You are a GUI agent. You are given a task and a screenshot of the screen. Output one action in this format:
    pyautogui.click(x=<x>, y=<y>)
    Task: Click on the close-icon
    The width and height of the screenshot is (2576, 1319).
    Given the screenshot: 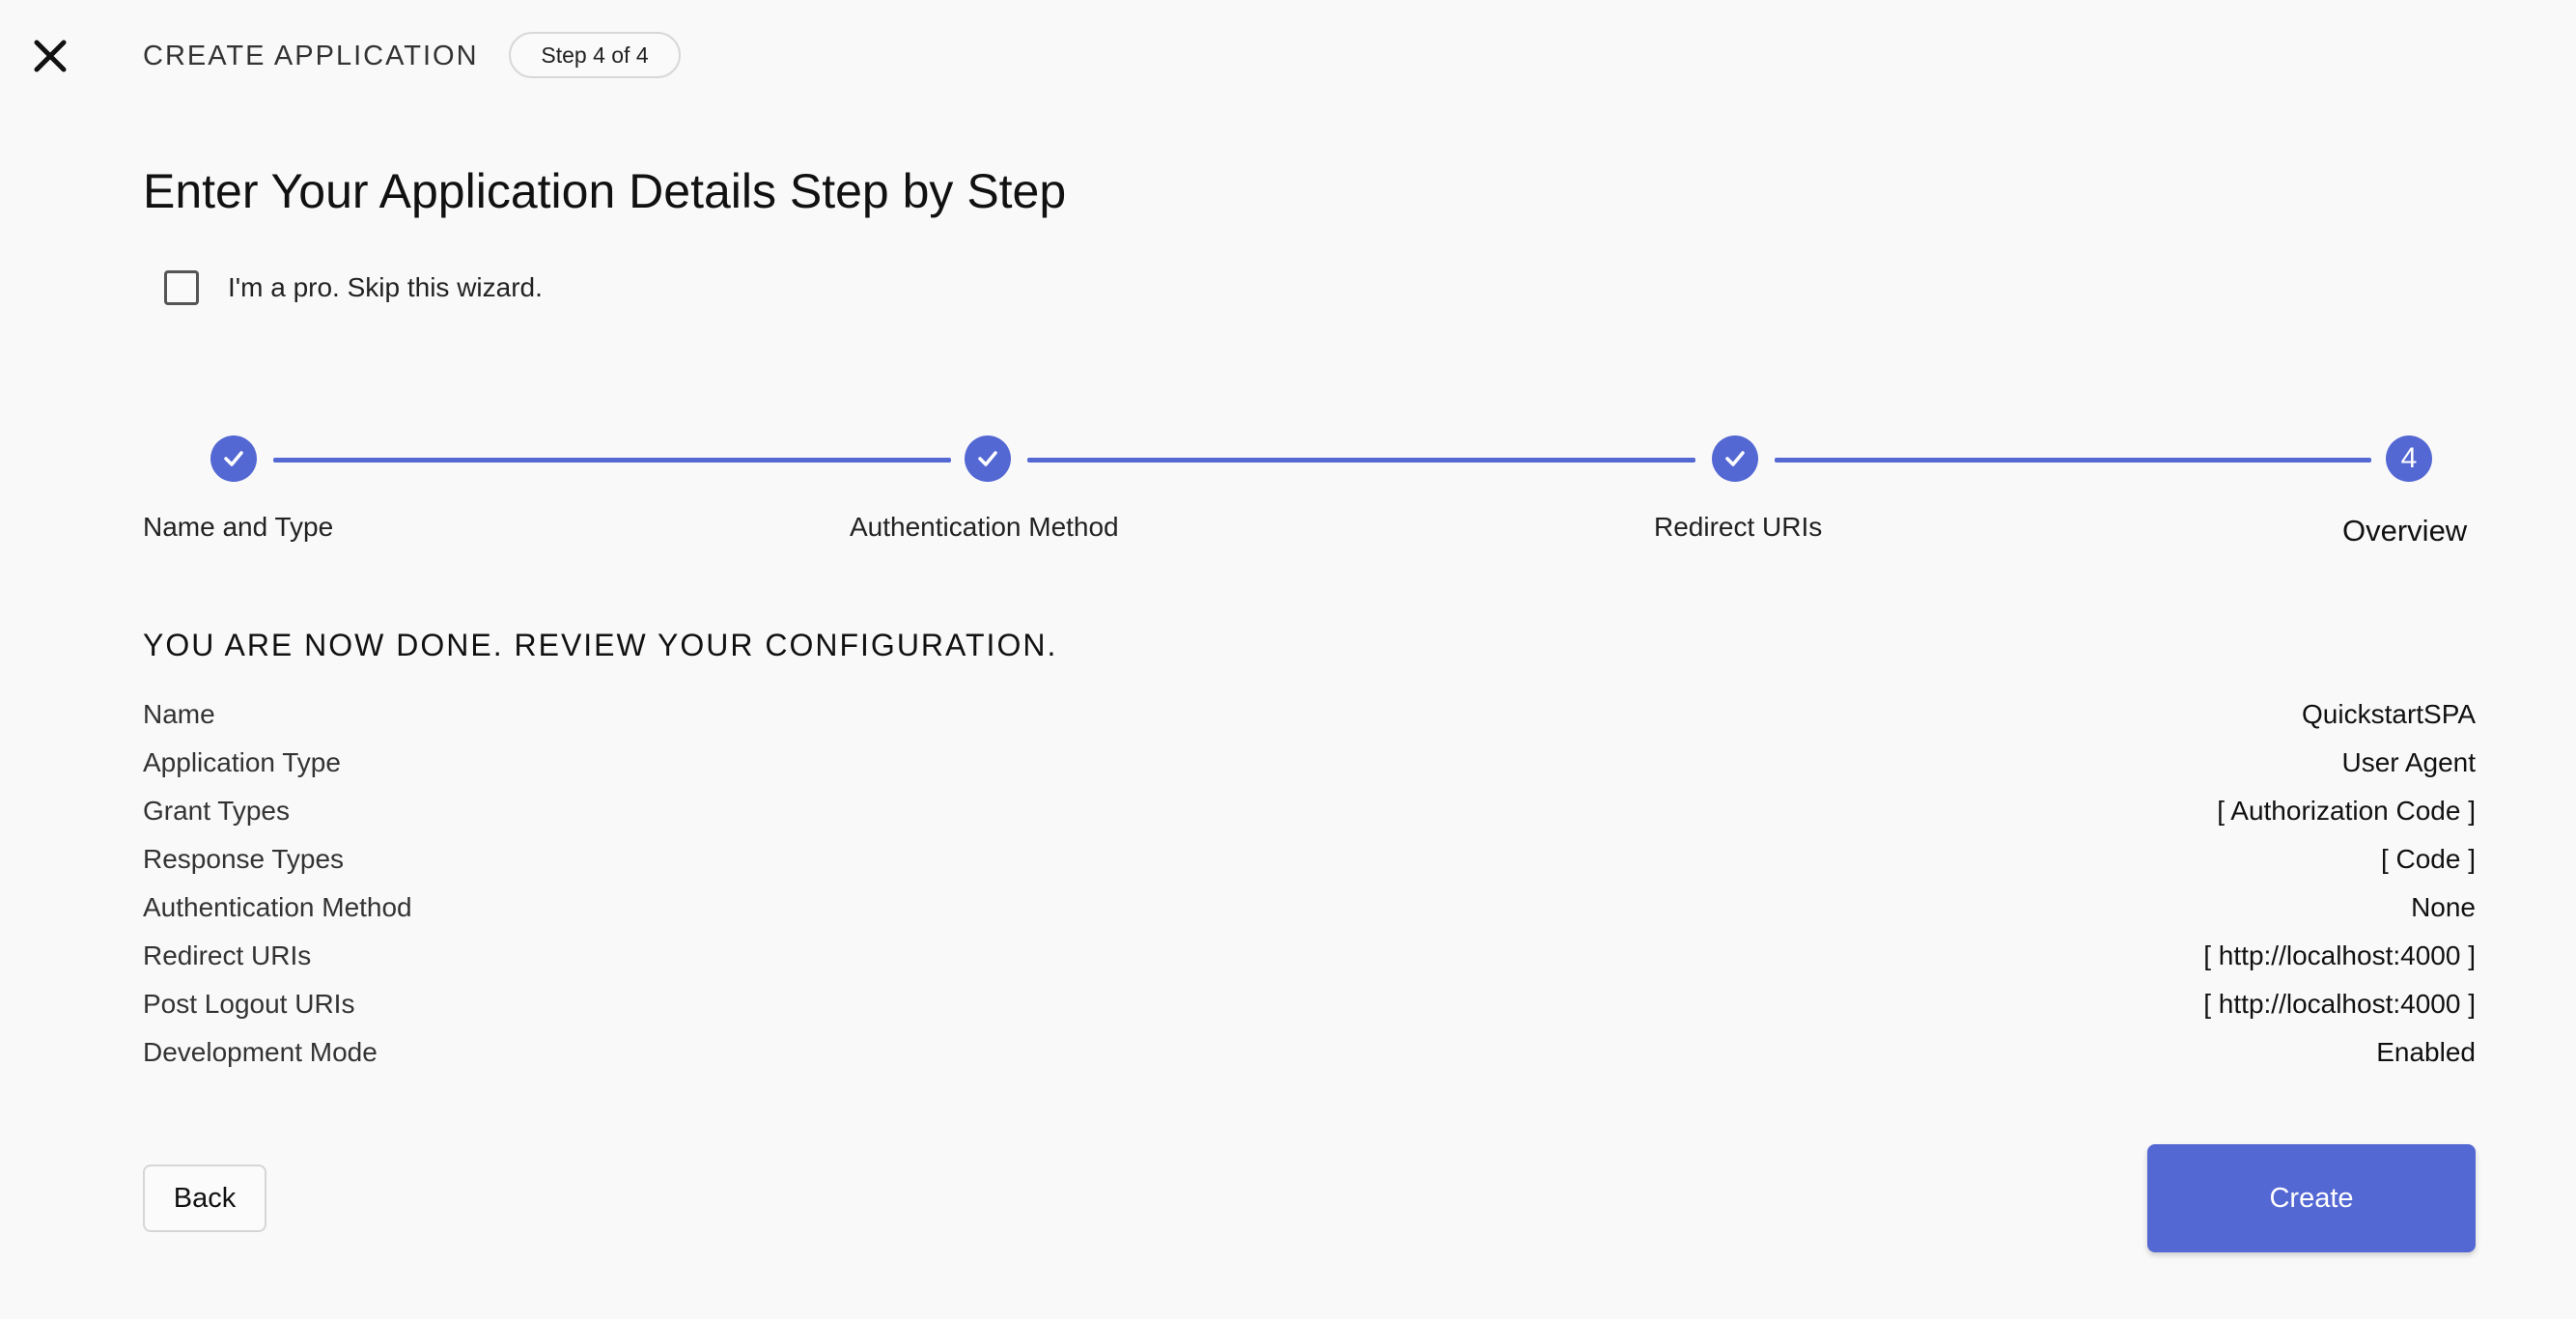 What is the action you would take?
    pyautogui.click(x=51, y=56)
    